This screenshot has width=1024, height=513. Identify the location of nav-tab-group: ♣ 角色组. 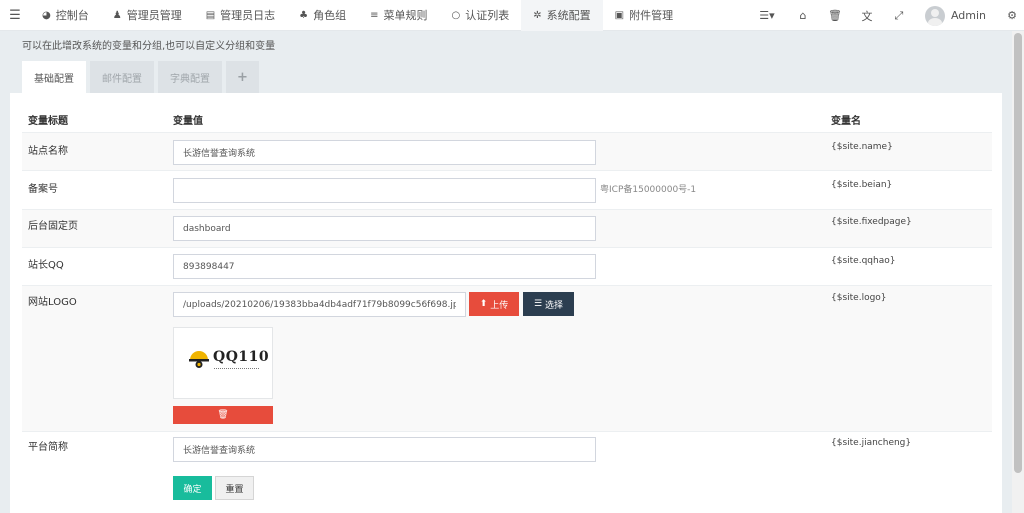
(322, 15).